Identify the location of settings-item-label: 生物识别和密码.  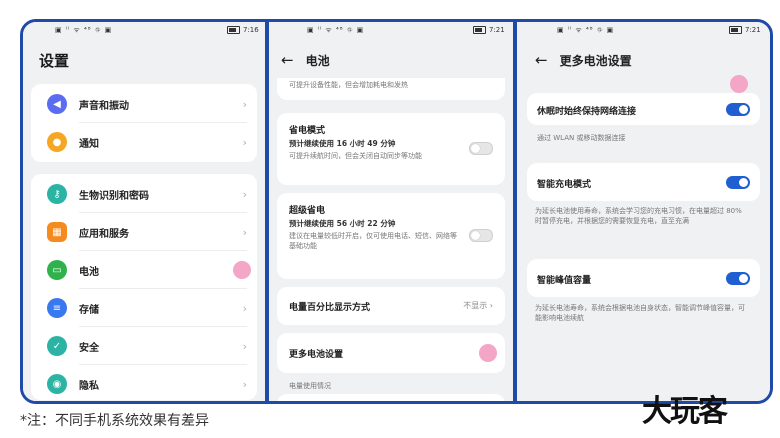
(114, 196).